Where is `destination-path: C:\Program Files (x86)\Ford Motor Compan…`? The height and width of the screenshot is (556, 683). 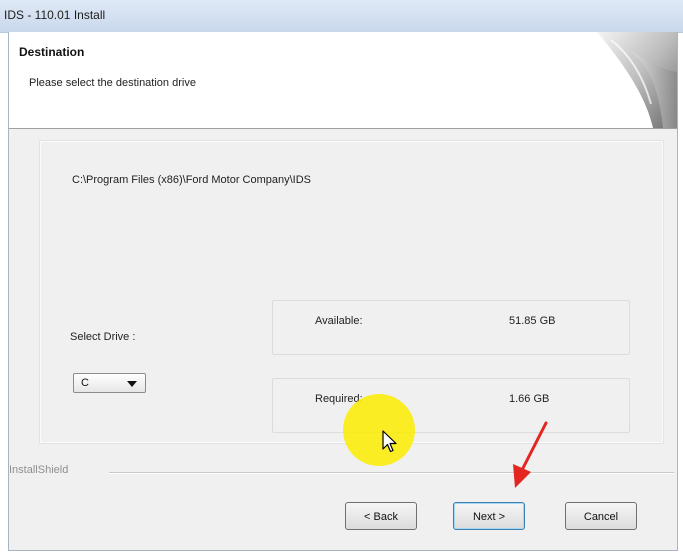 destination-path: C:\Program Files (x86)\Ford Motor Compan… is located at coordinates (192, 180).